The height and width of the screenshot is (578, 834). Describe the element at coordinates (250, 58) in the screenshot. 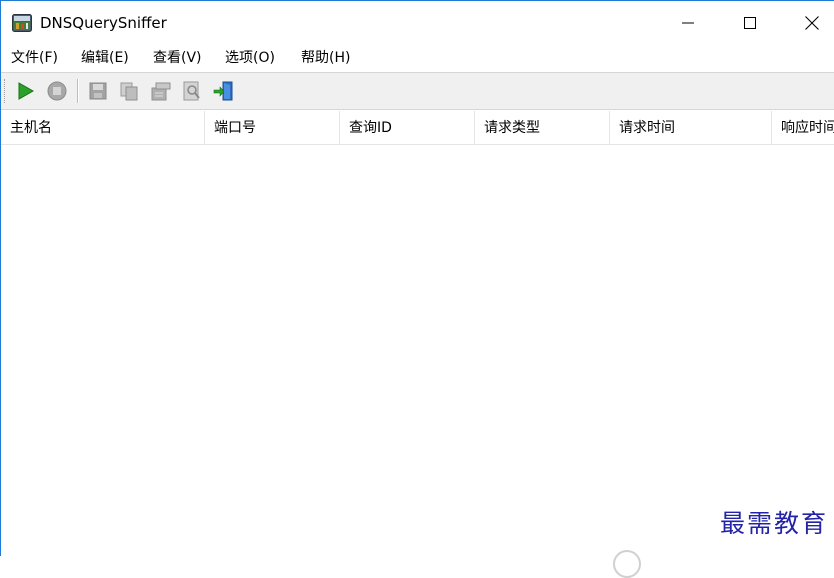

I see `menu-options: 选项(O)` at that location.